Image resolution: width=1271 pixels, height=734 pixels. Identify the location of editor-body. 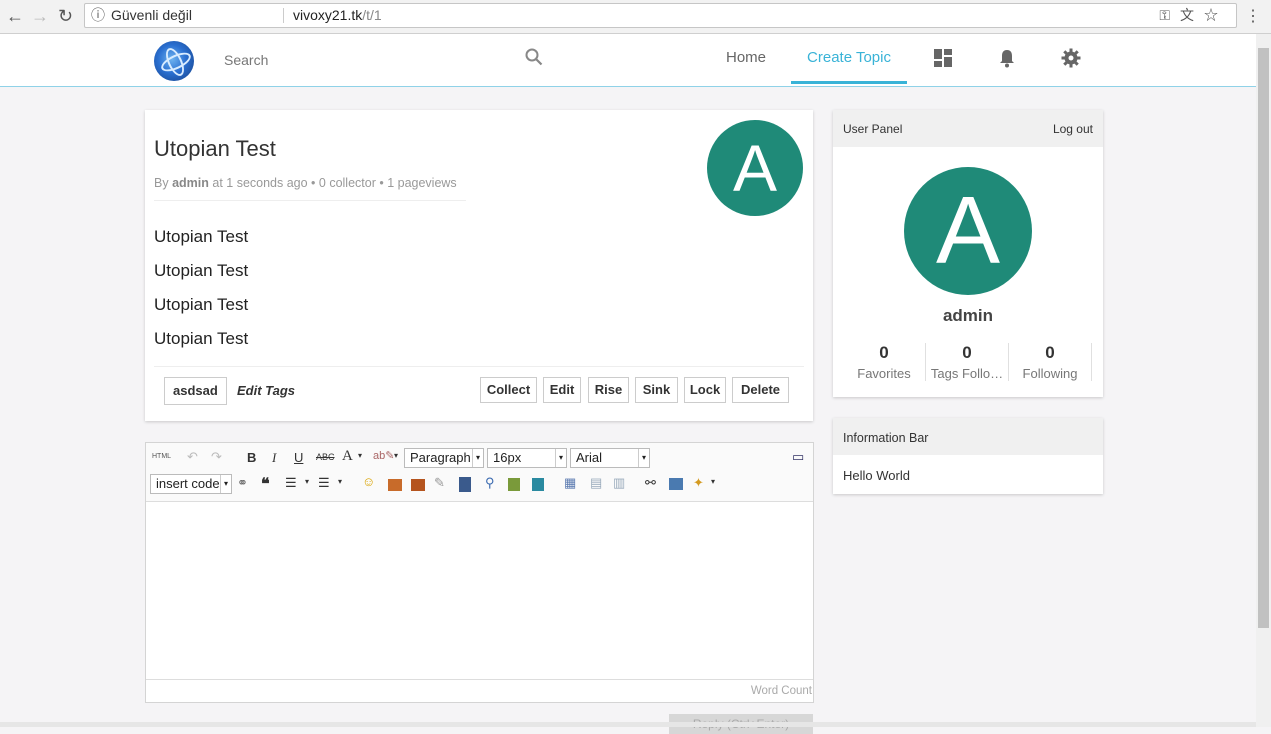
(479, 591).